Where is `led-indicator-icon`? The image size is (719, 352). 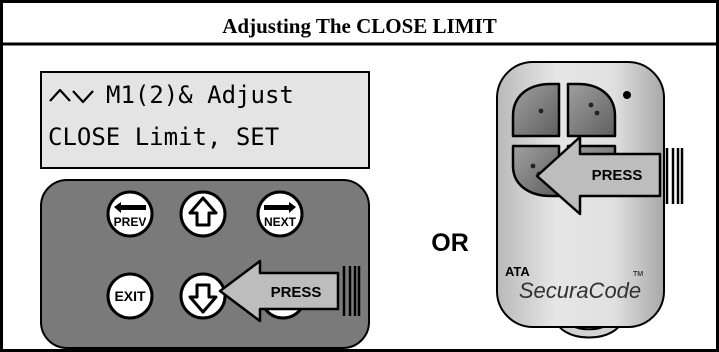 led-indicator-icon is located at coordinates (627, 95).